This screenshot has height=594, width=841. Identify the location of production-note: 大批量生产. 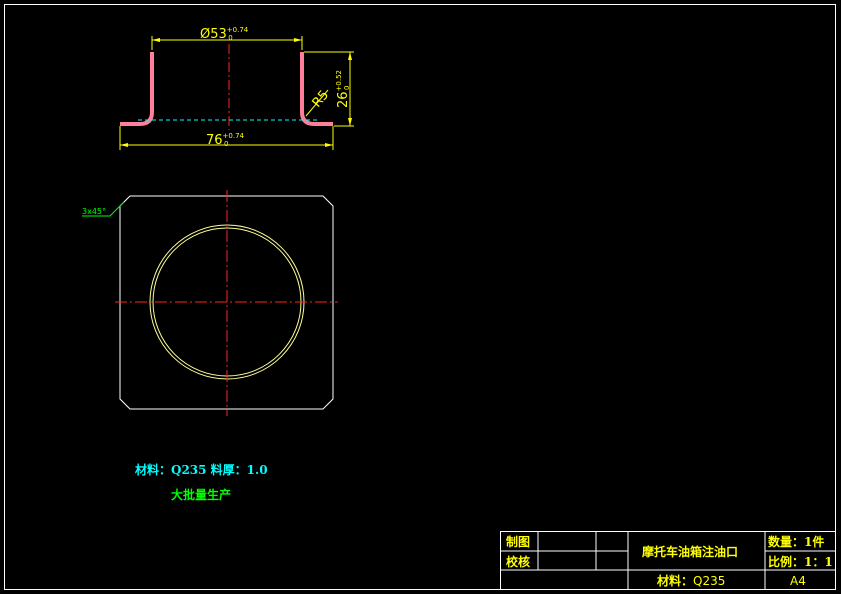
(201, 494).